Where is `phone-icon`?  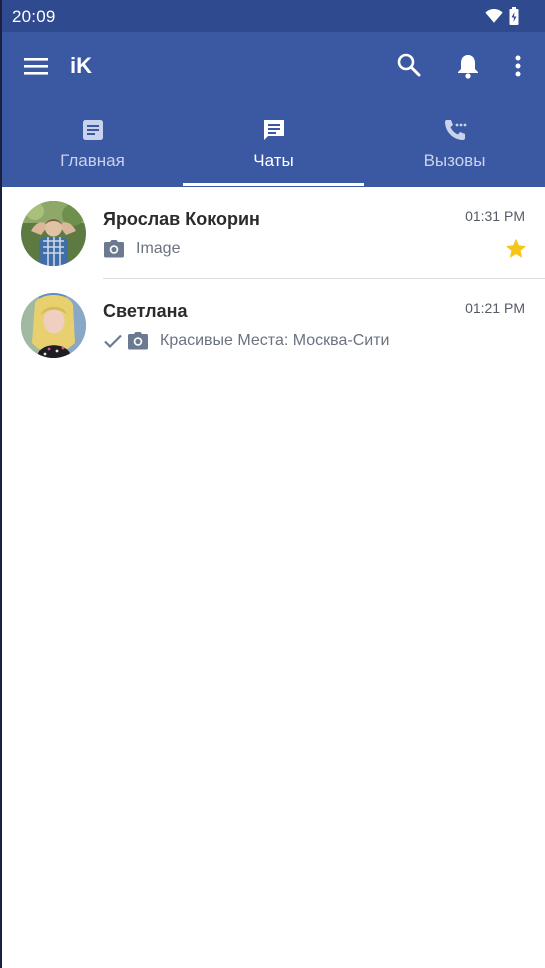
phone-icon is located at coordinates (455, 130).